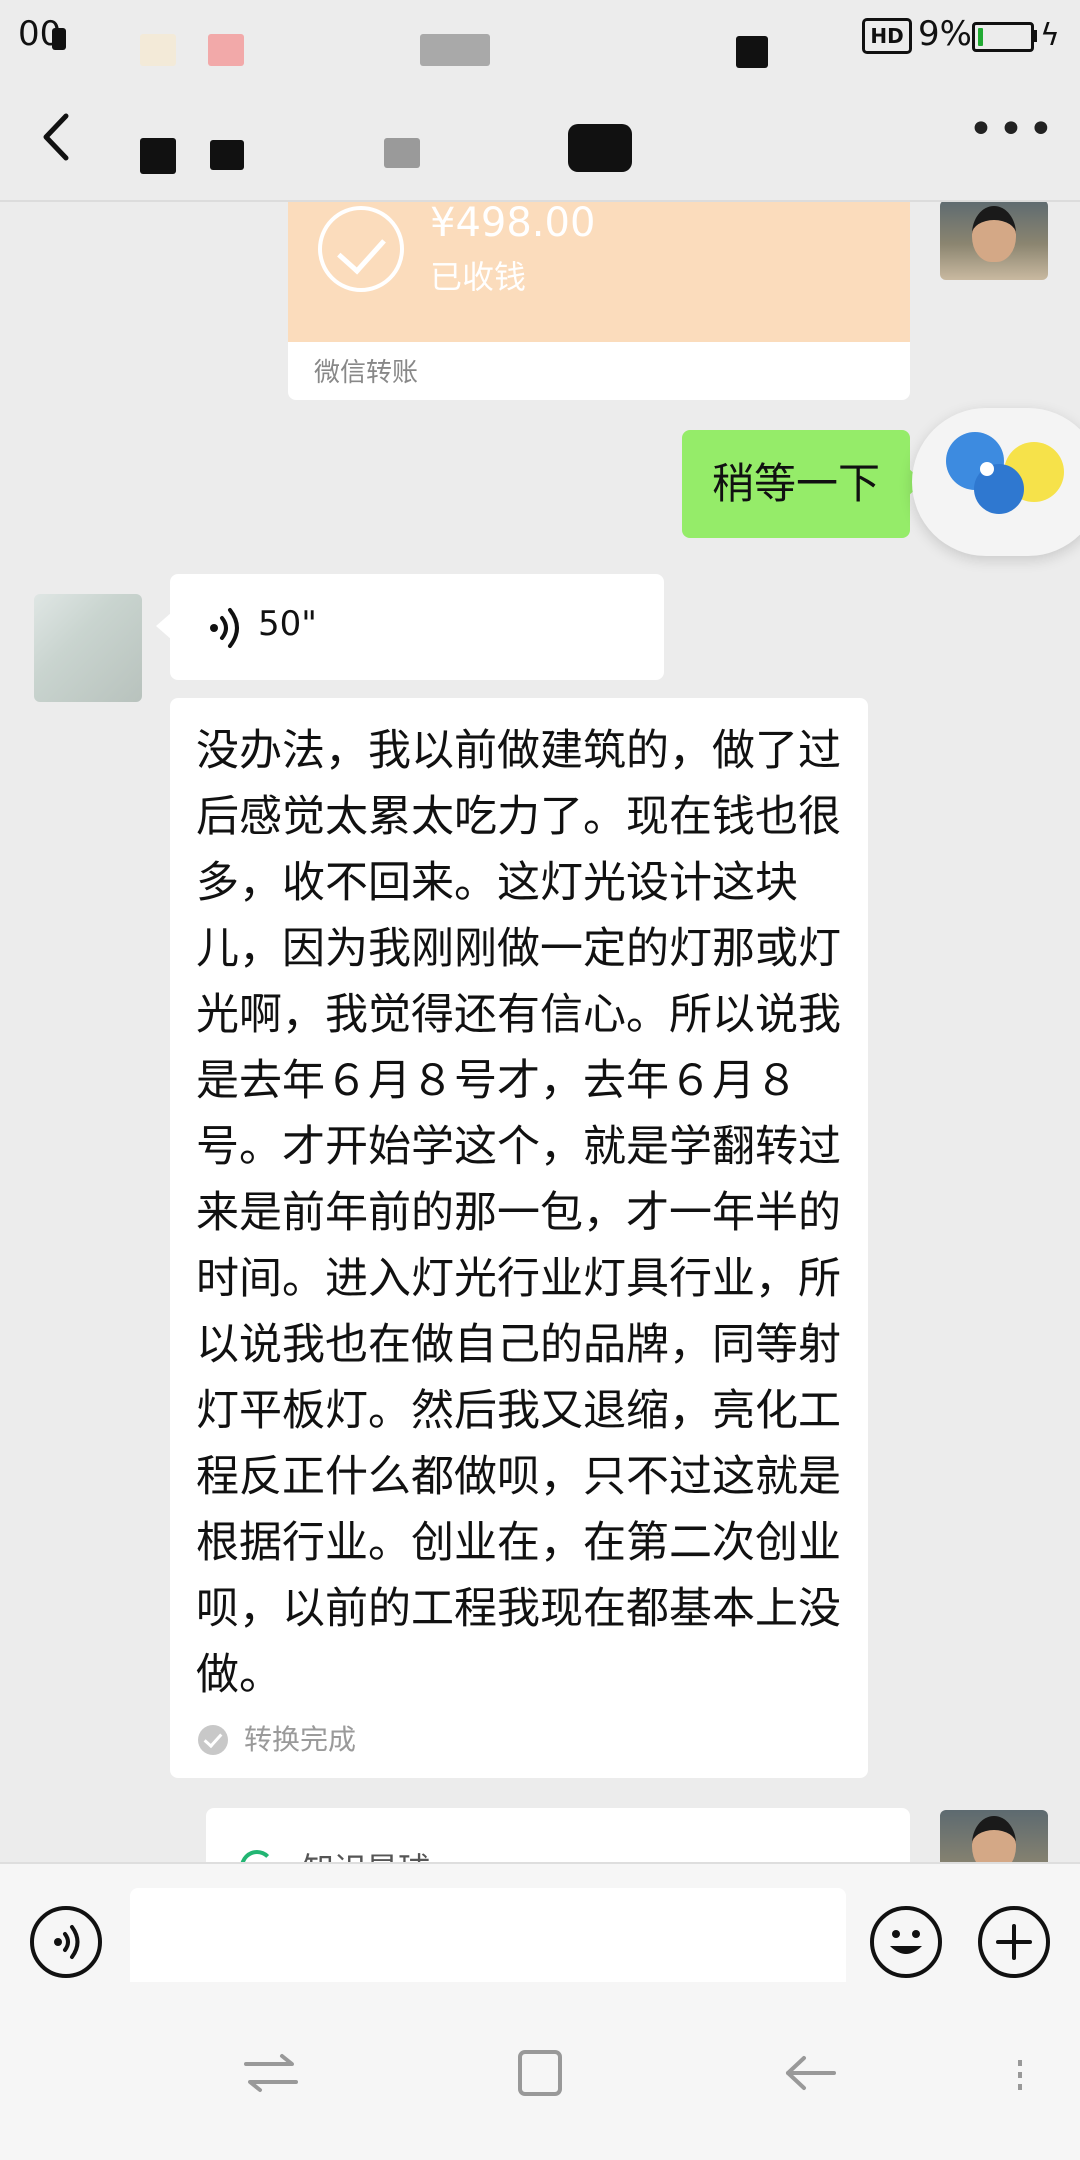  What do you see at coordinates (1020, 2073) in the screenshot?
I see `menu-dots-icon` at bounding box center [1020, 2073].